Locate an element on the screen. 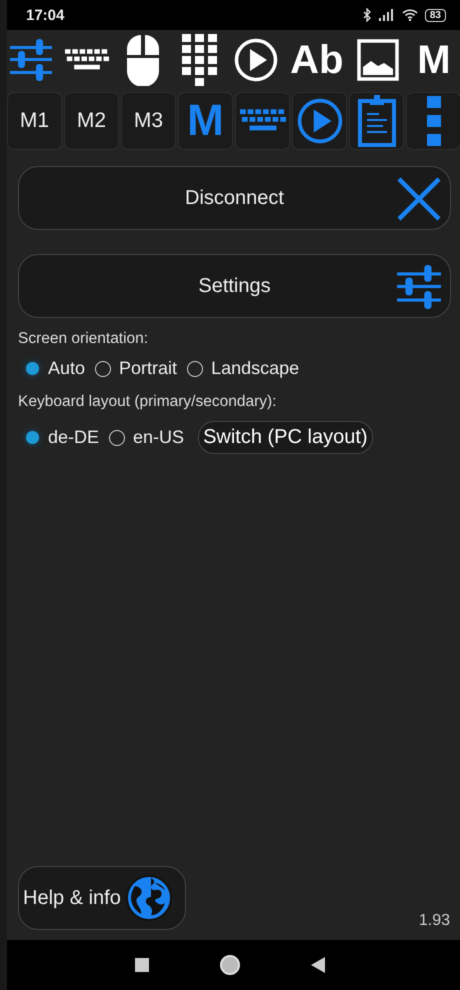 The height and width of the screenshot is (990, 460). shortcut-button: M is located at coordinates (205, 121).